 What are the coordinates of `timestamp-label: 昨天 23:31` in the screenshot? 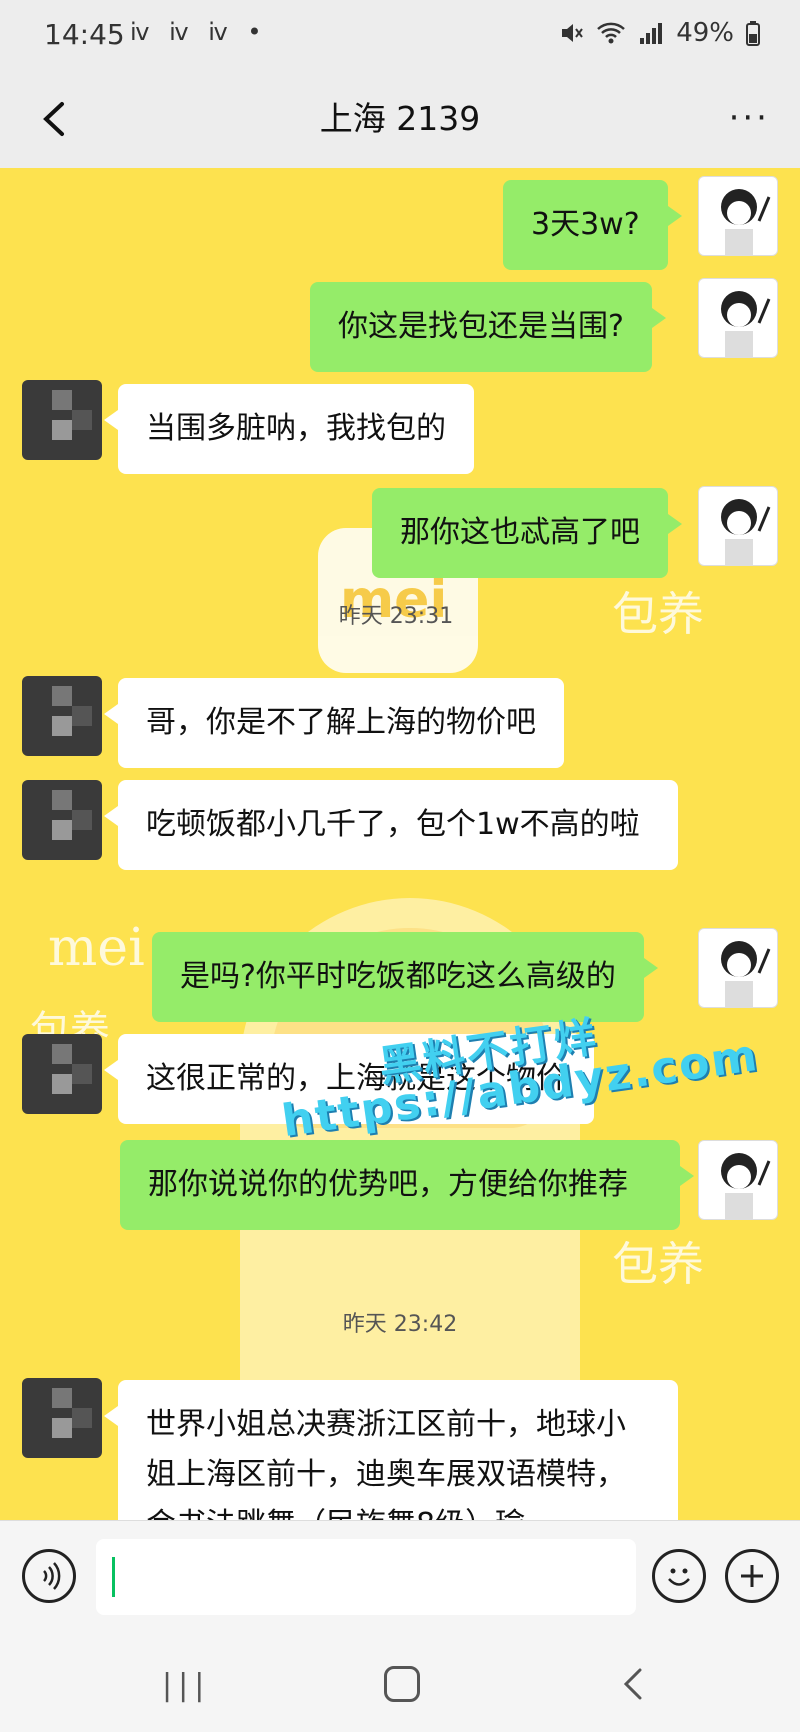 It's located at (396, 616).